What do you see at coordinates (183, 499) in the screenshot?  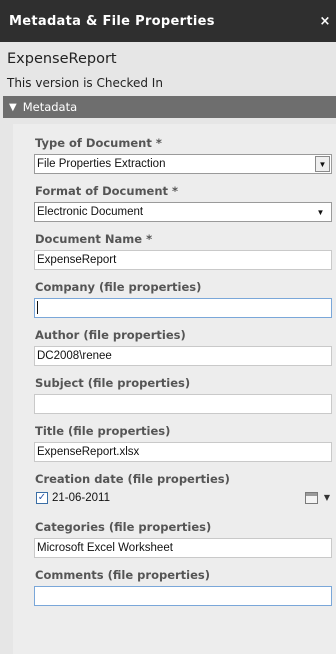 I see `creation-date-picker: ✓ 21-06-2011 ▼` at bounding box center [183, 499].